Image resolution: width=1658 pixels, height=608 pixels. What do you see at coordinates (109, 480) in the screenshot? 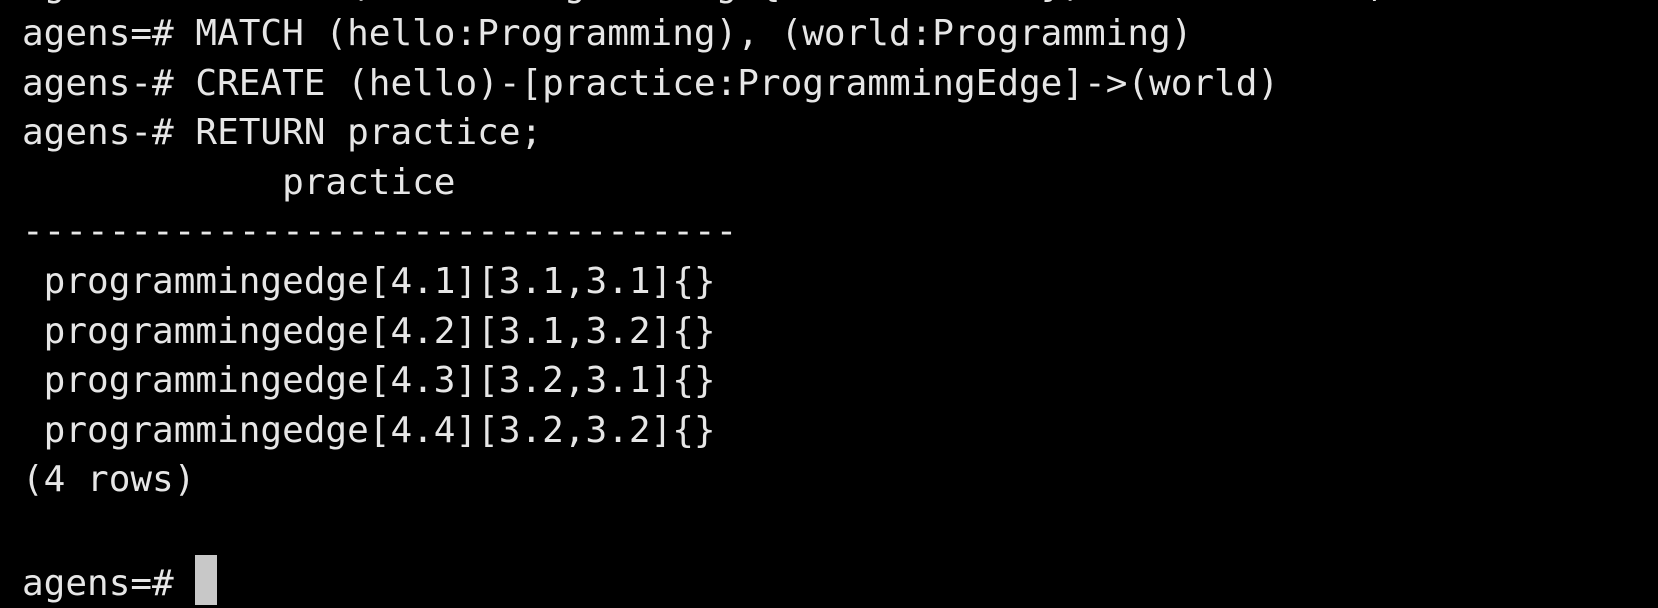
I see `row-count: (4 rows)` at bounding box center [109, 480].